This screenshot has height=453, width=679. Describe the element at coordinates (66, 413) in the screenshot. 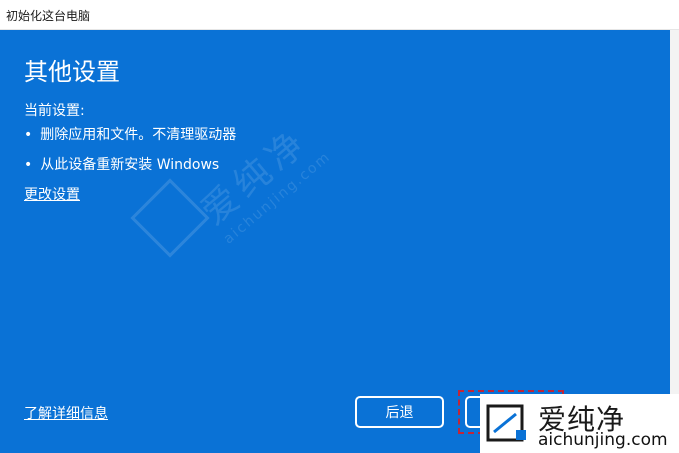

I see `learn-more-link: 了解详细信息` at that location.